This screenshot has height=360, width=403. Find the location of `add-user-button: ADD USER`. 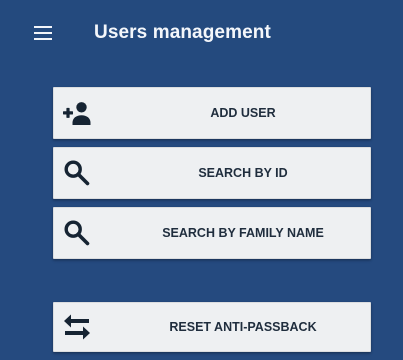

add-user-button: ADD USER is located at coordinates (212, 113).